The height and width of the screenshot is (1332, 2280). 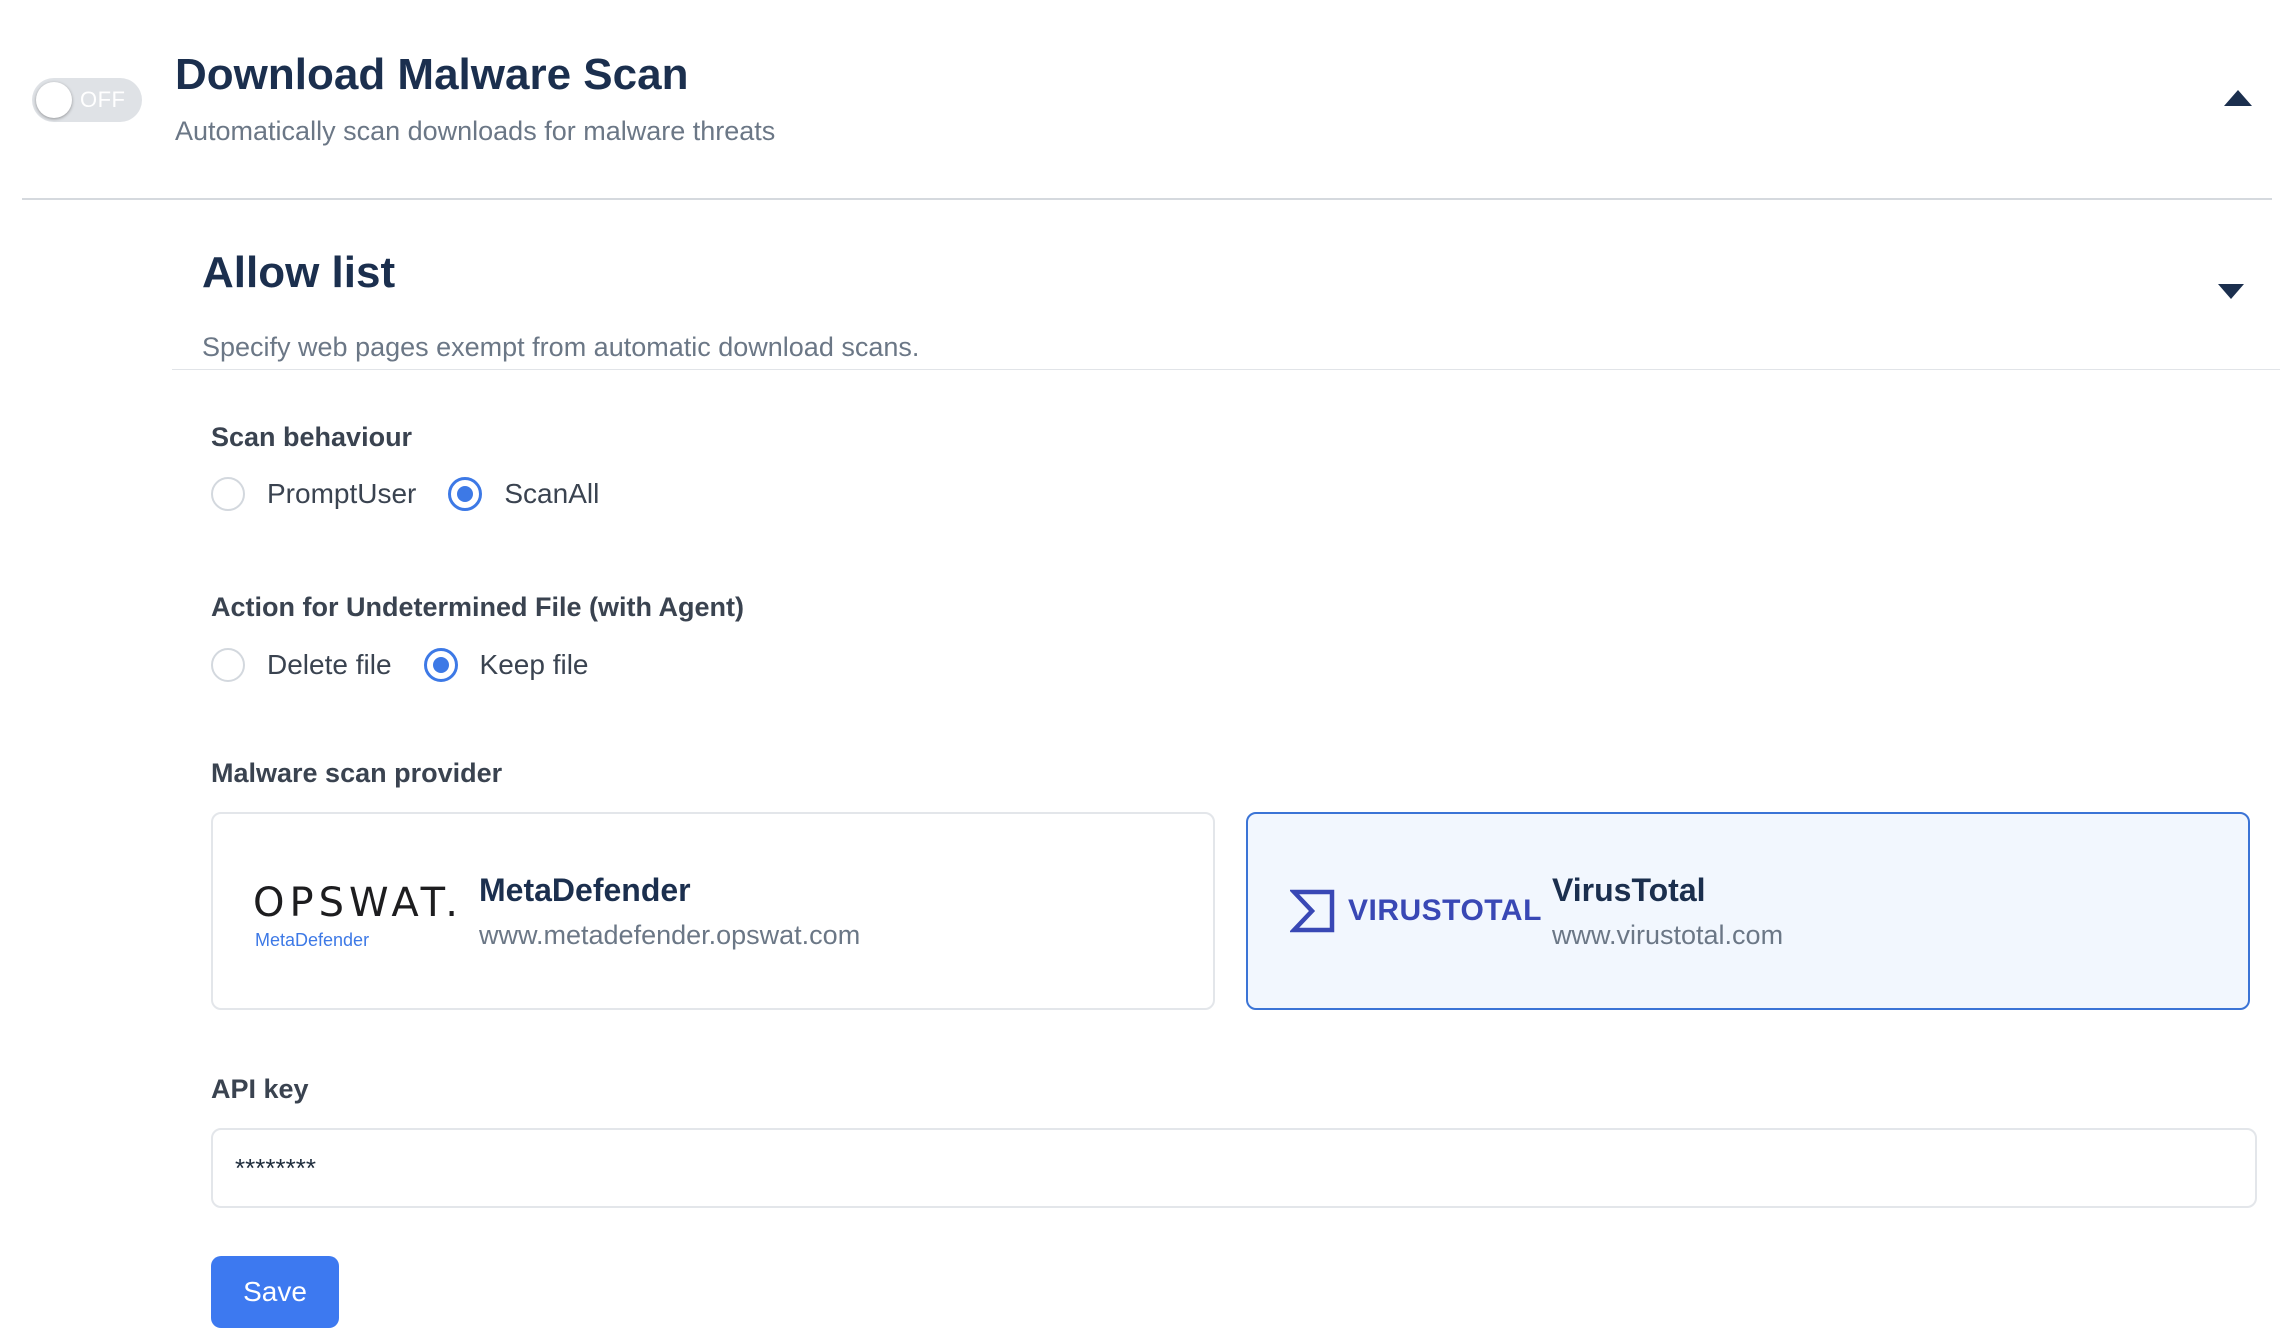 I want to click on save-button: Save, so click(x=275, y=1292).